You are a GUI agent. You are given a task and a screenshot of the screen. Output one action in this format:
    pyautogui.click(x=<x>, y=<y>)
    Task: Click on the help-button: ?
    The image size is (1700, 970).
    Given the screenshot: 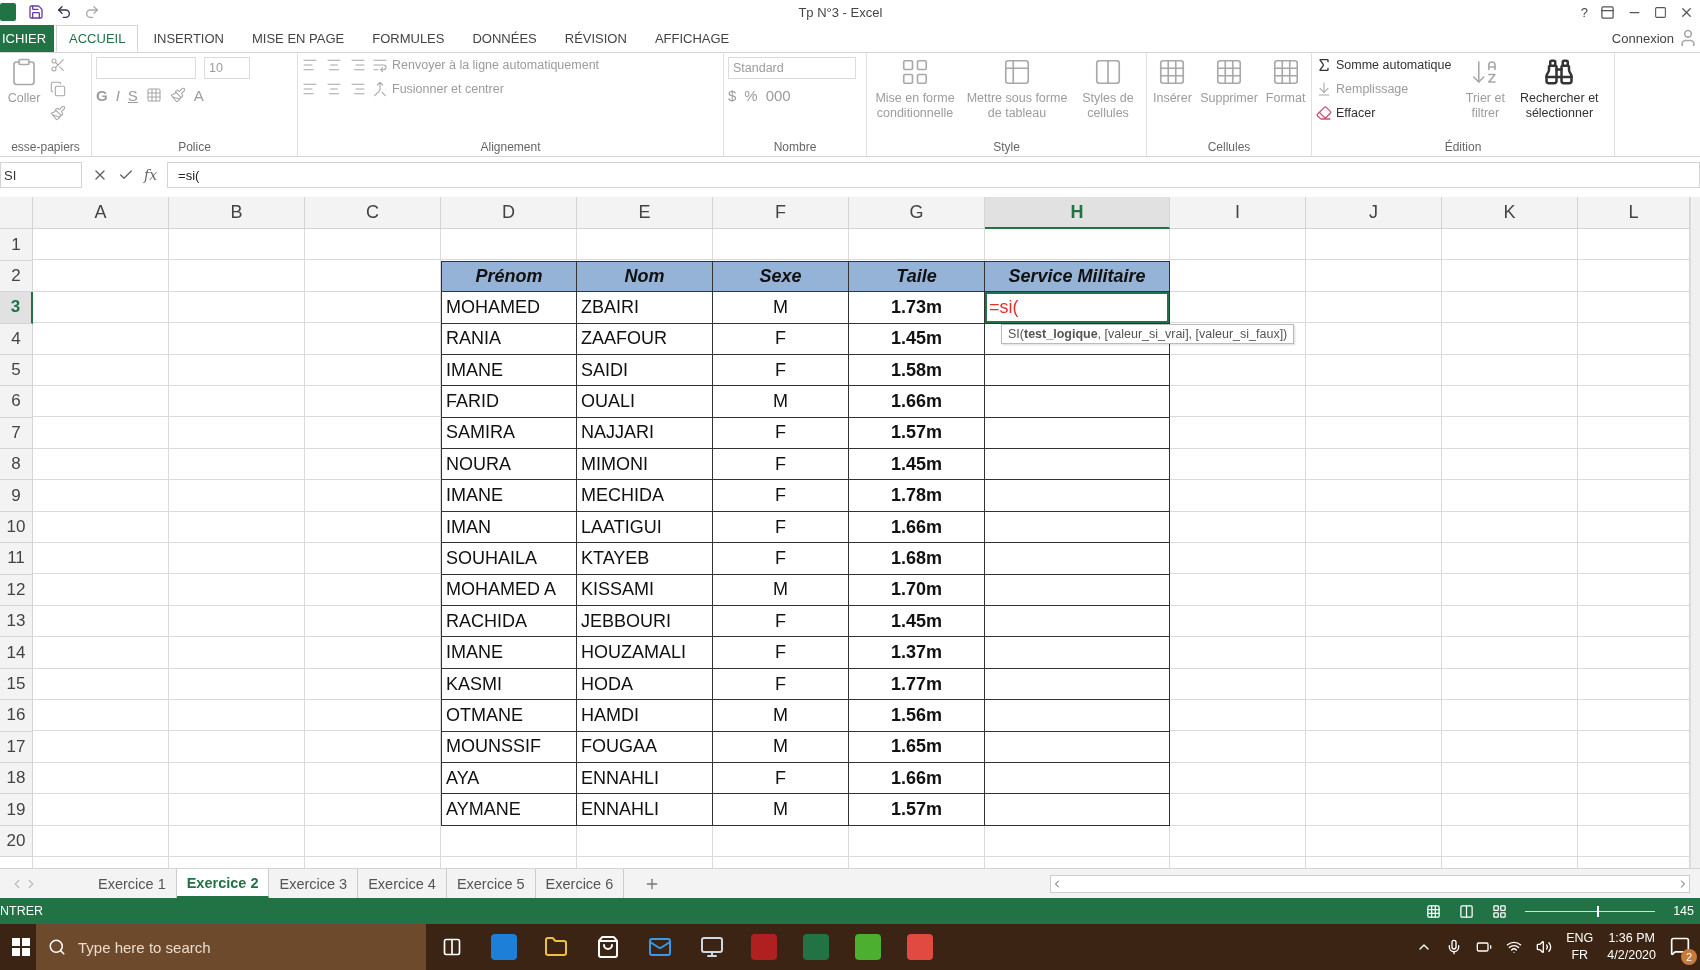 What is the action you would take?
    pyautogui.click(x=1584, y=12)
    